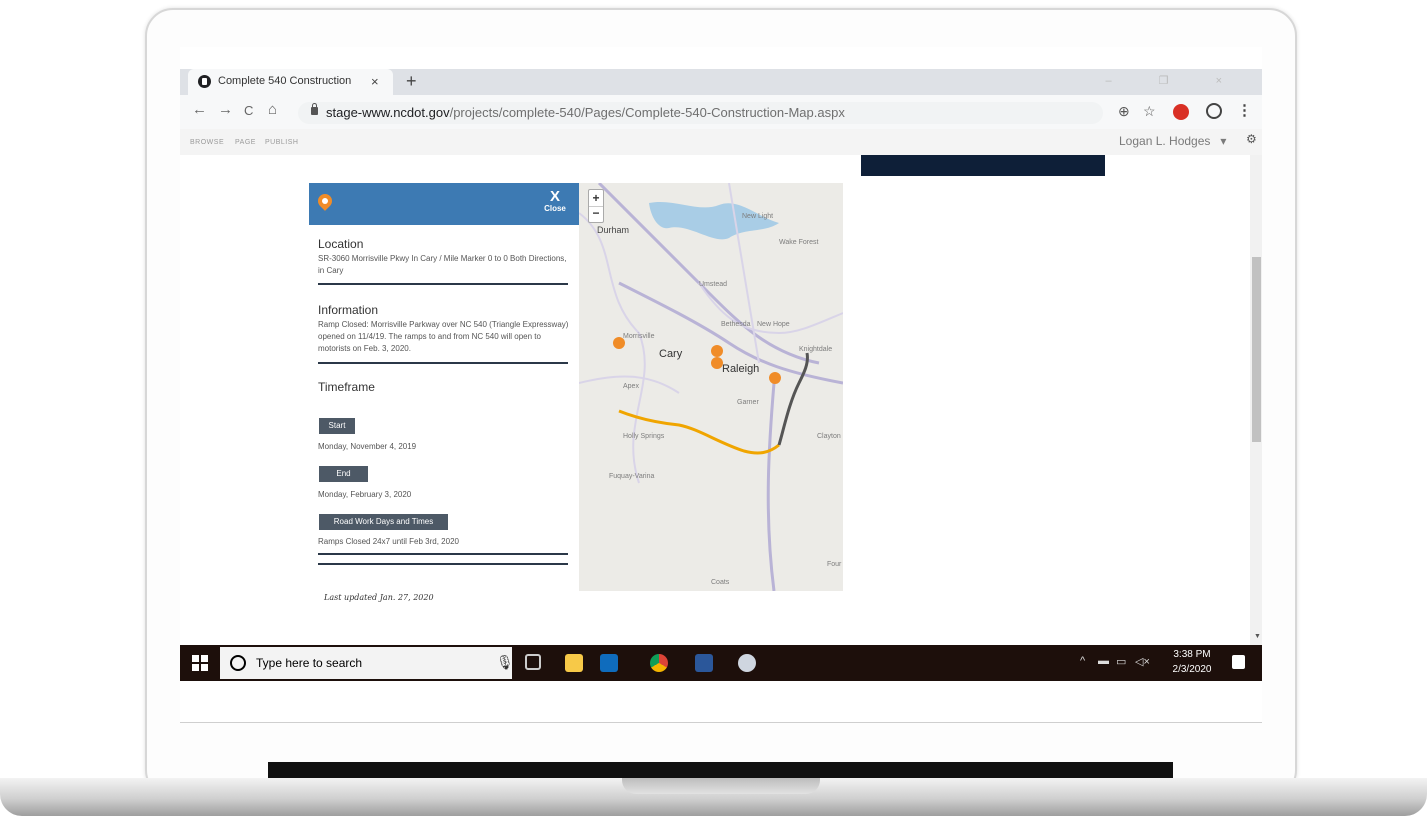  I want to click on zoom-icon: ⊕, so click(1124, 111).